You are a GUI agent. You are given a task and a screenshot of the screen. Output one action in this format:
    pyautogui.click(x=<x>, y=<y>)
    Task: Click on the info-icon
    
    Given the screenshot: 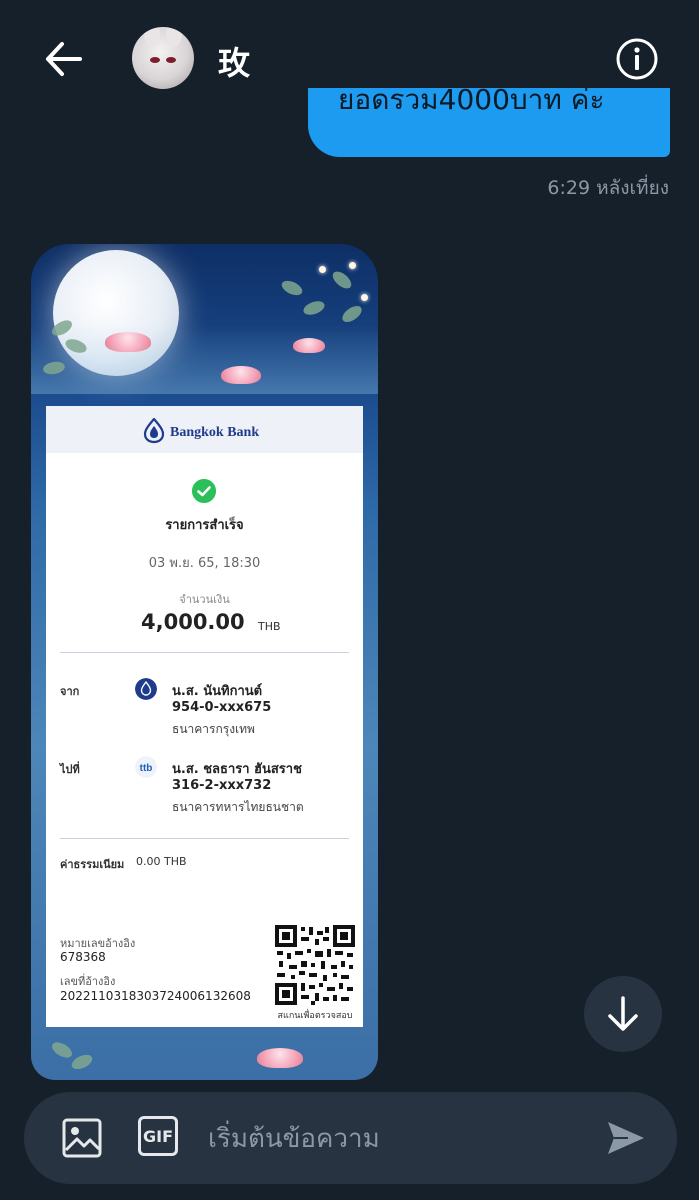 What is the action you would take?
    pyautogui.click(x=637, y=59)
    